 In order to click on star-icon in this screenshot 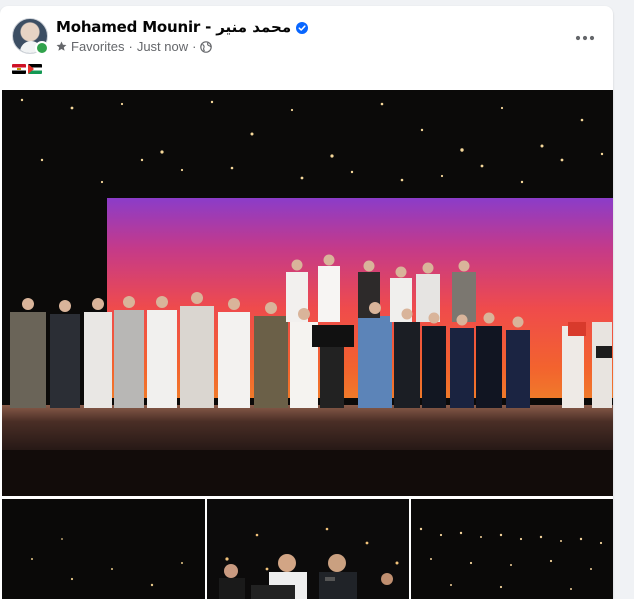, I will do `click(61, 46)`.